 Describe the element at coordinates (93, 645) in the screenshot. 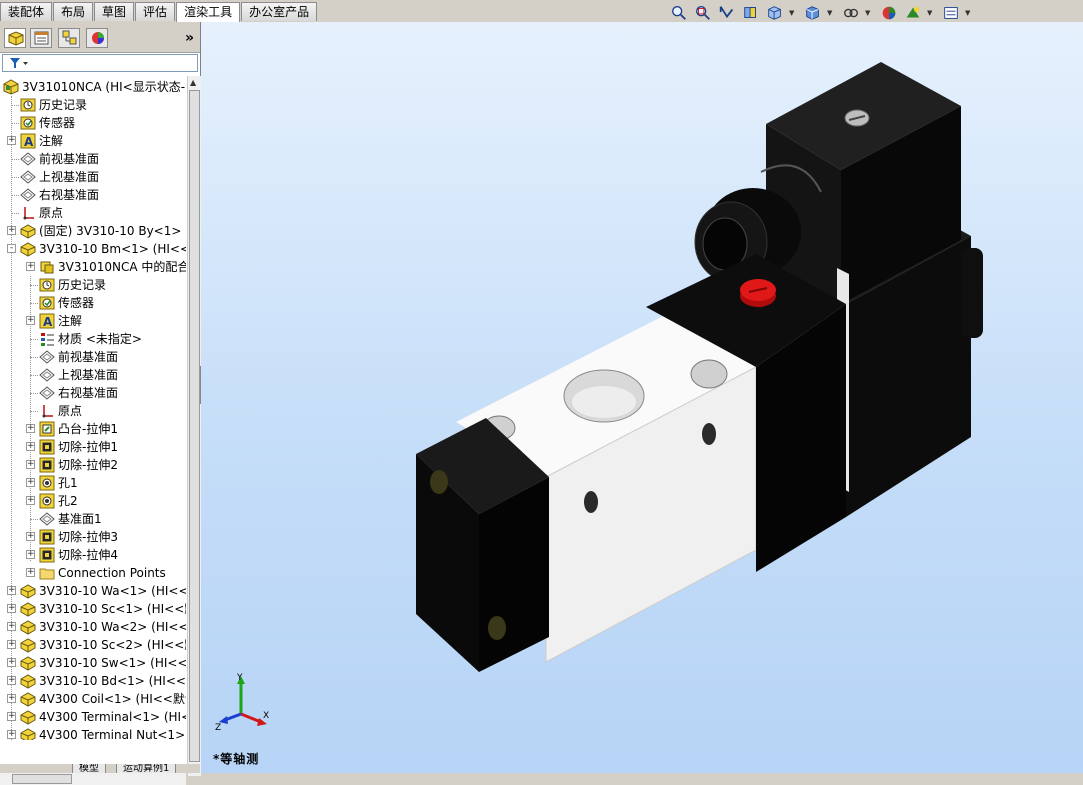

I see `tree-item: +3V310-10 Sc<2> (HI<<默` at that location.